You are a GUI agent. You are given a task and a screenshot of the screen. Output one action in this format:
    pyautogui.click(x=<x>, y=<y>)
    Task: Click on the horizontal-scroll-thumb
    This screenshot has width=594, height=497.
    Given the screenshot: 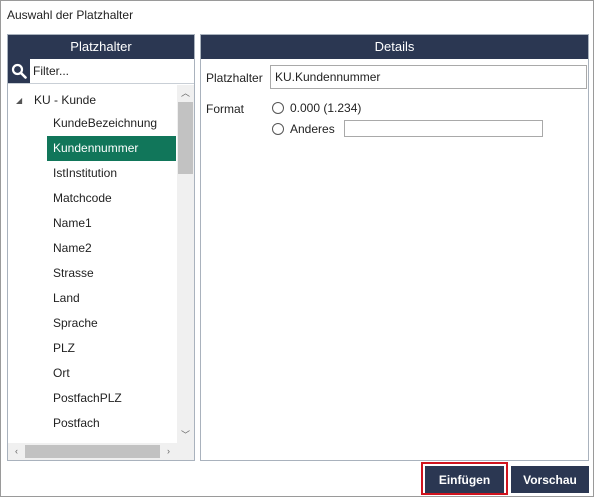 What is the action you would take?
    pyautogui.click(x=92, y=451)
    